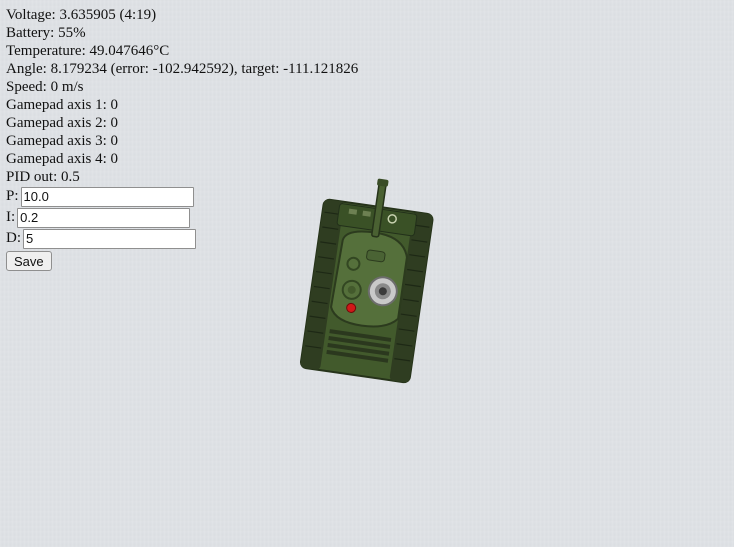 The height and width of the screenshot is (547, 734). Describe the element at coordinates (62, 105) in the screenshot. I see `gamepad-axis-1-readout: Gamepad axis 1: 0` at that location.